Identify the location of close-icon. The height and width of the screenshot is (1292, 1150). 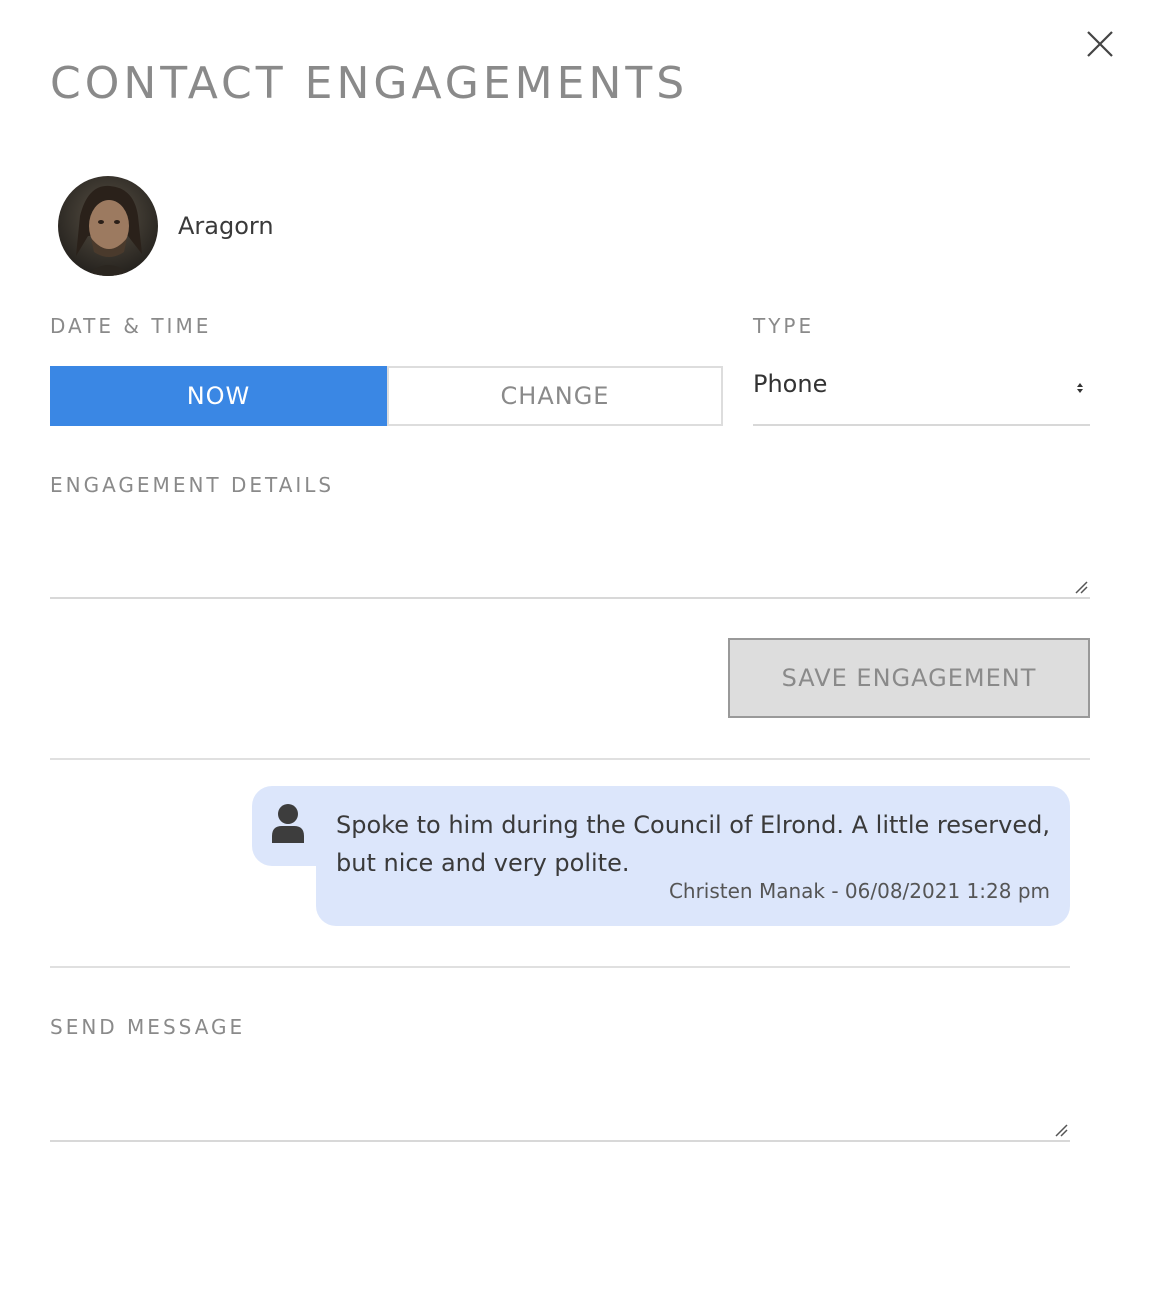
(1100, 44).